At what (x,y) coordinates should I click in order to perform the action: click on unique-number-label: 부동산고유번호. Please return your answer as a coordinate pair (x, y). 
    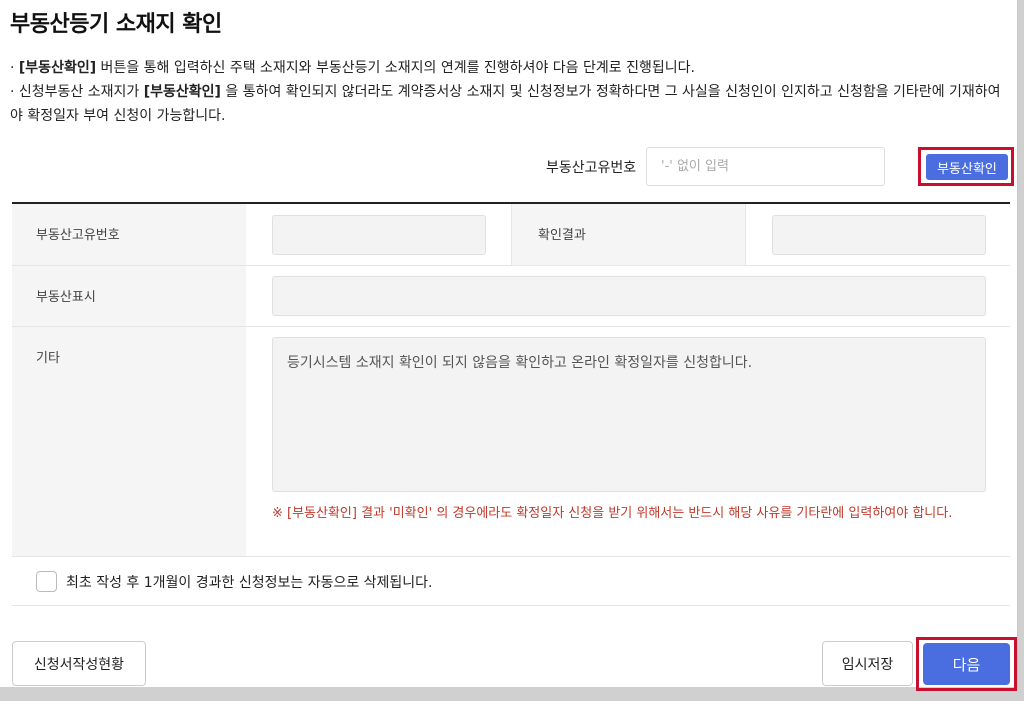
    Looking at the image, I should click on (591, 168).